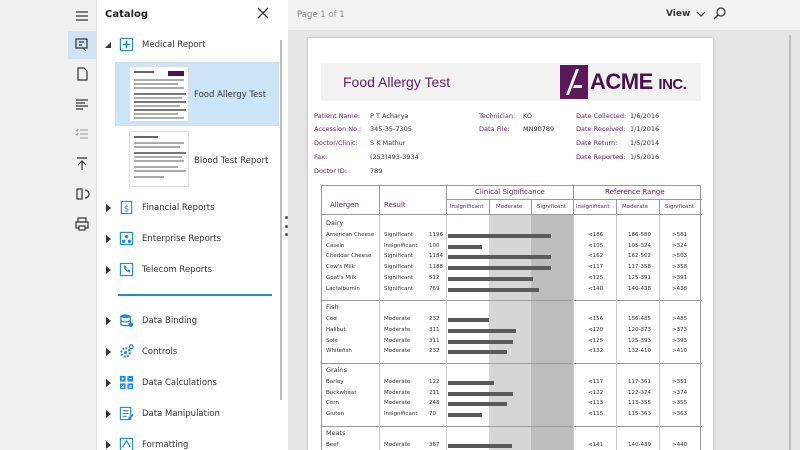 This screenshot has height=450, width=800. What do you see at coordinates (597, 143) in the screenshot?
I see `info-label: Date Return:` at bounding box center [597, 143].